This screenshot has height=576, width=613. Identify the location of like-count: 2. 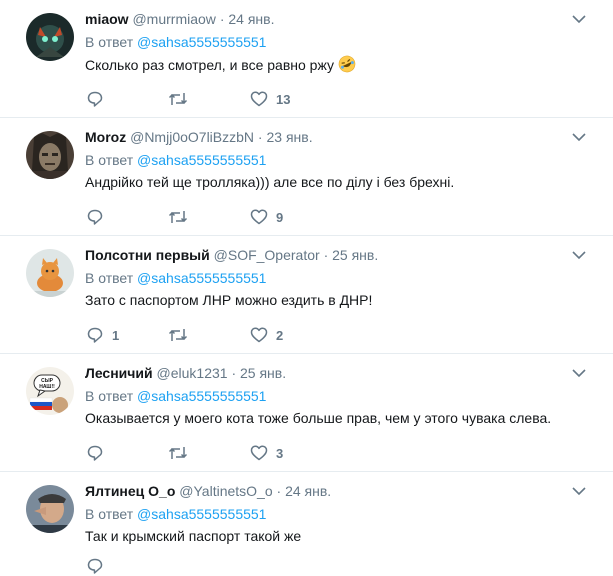
(280, 335).